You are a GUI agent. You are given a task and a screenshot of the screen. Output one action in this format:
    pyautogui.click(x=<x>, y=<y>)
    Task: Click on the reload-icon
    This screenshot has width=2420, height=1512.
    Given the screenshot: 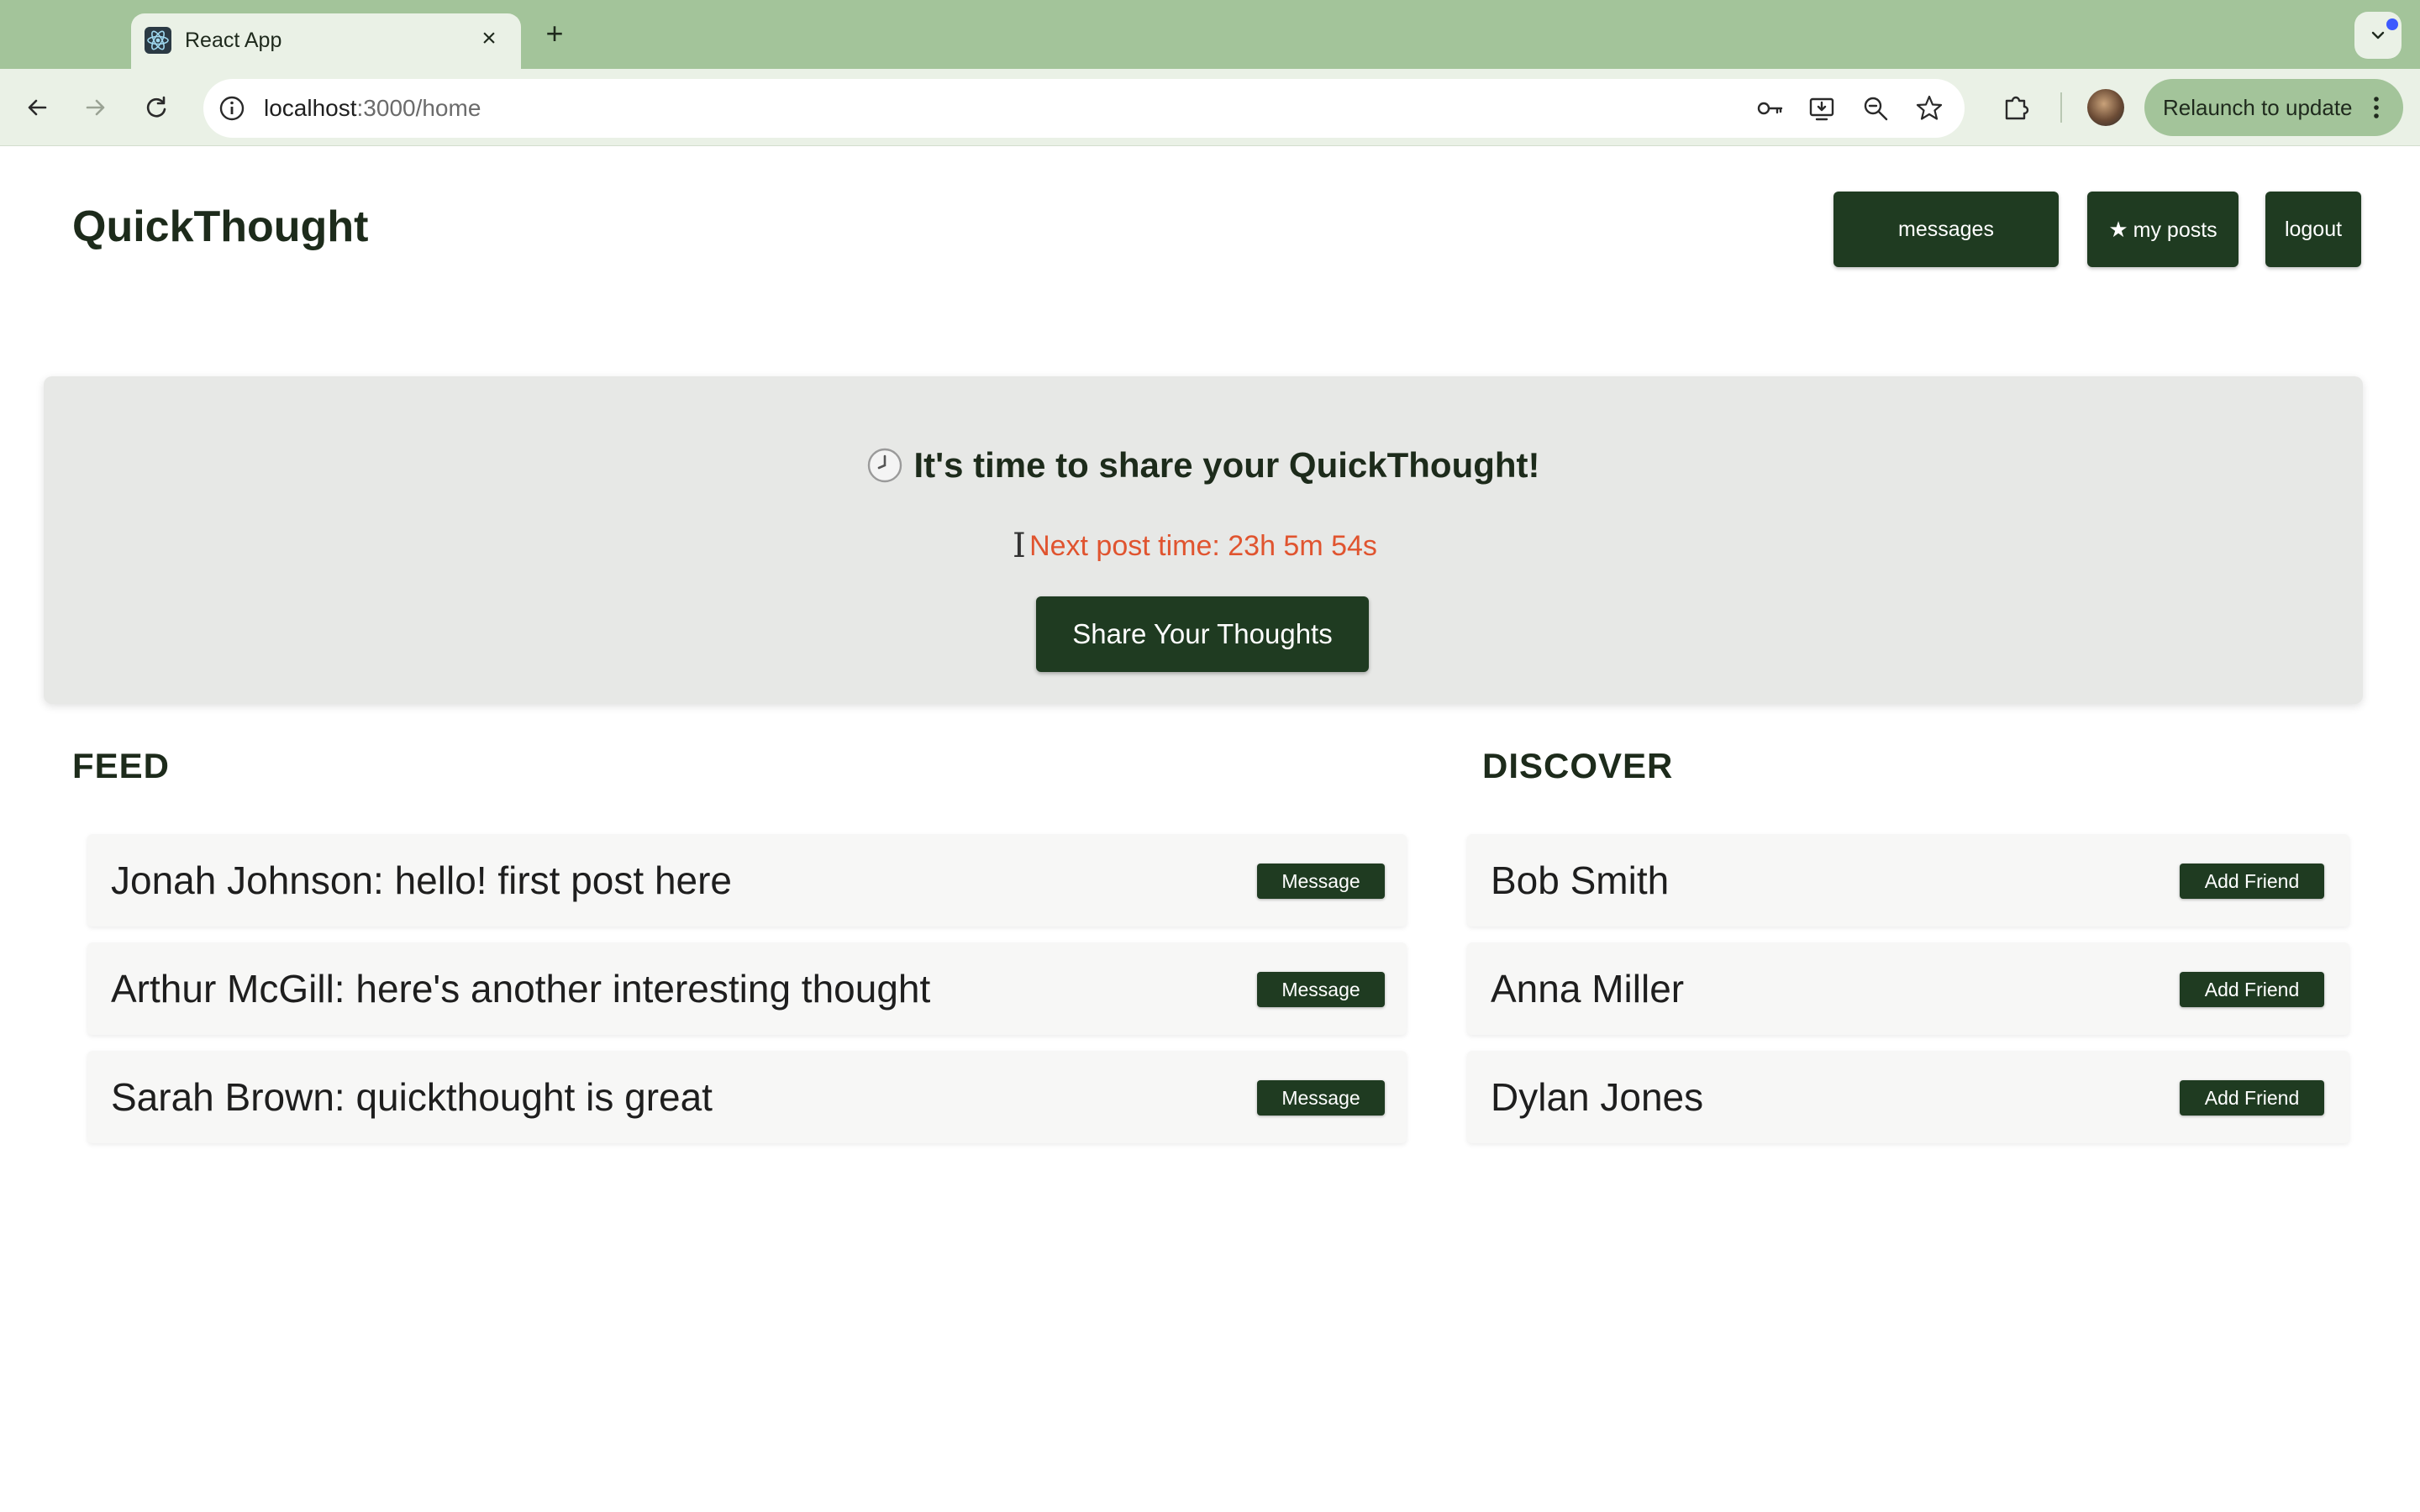 What is the action you would take?
    pyautogui.click(x=156, y=107)
    